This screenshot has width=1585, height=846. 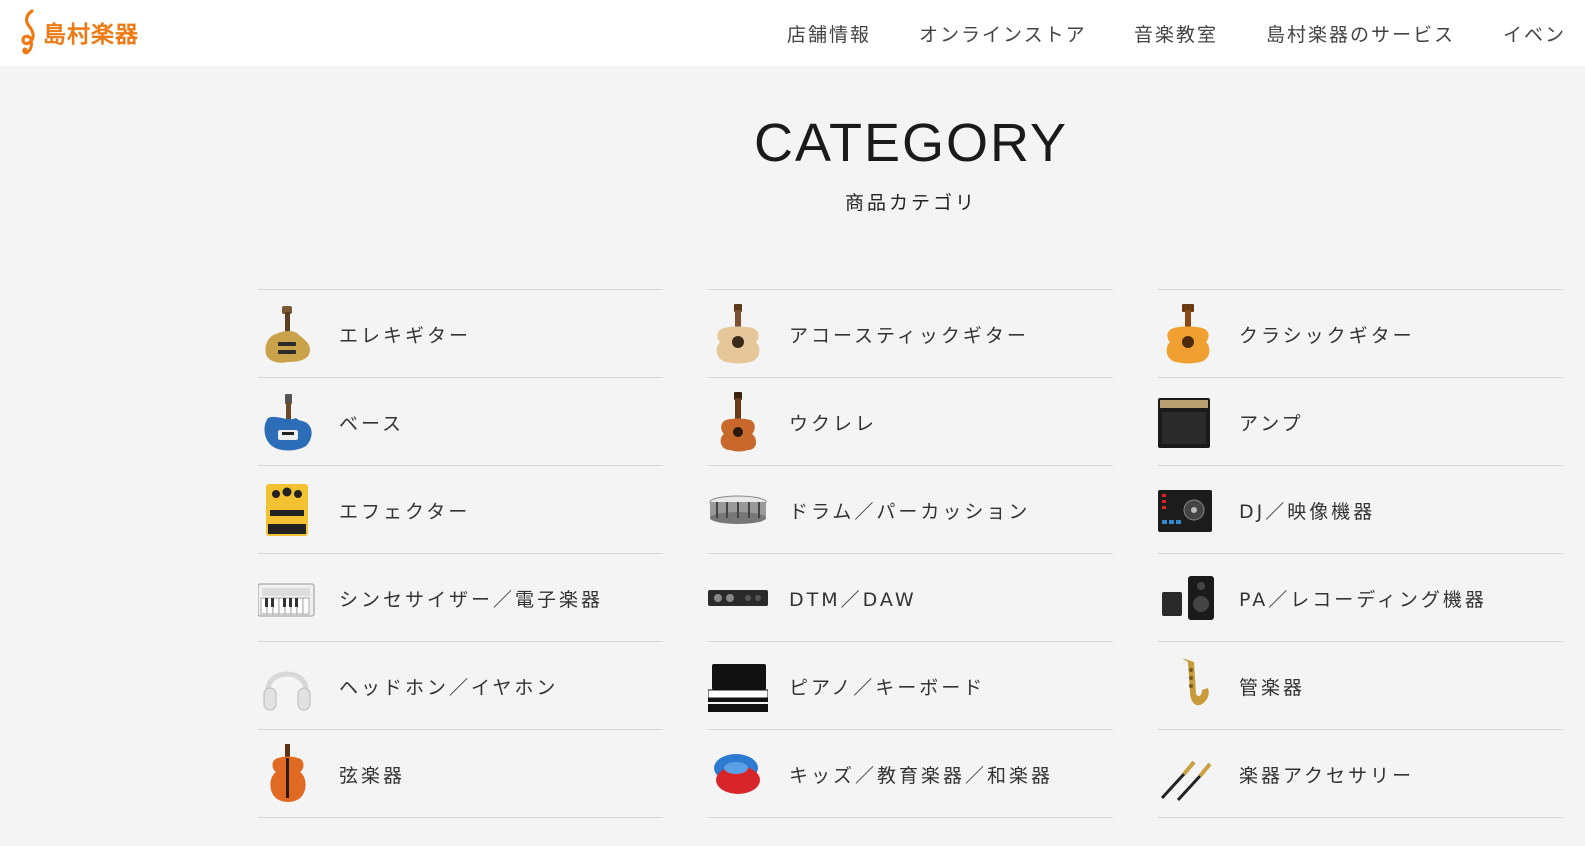 What do you see at coordinates (1186, 781) in the screenshot?
I see `cable-icon` at bounding box center [1186, 781].